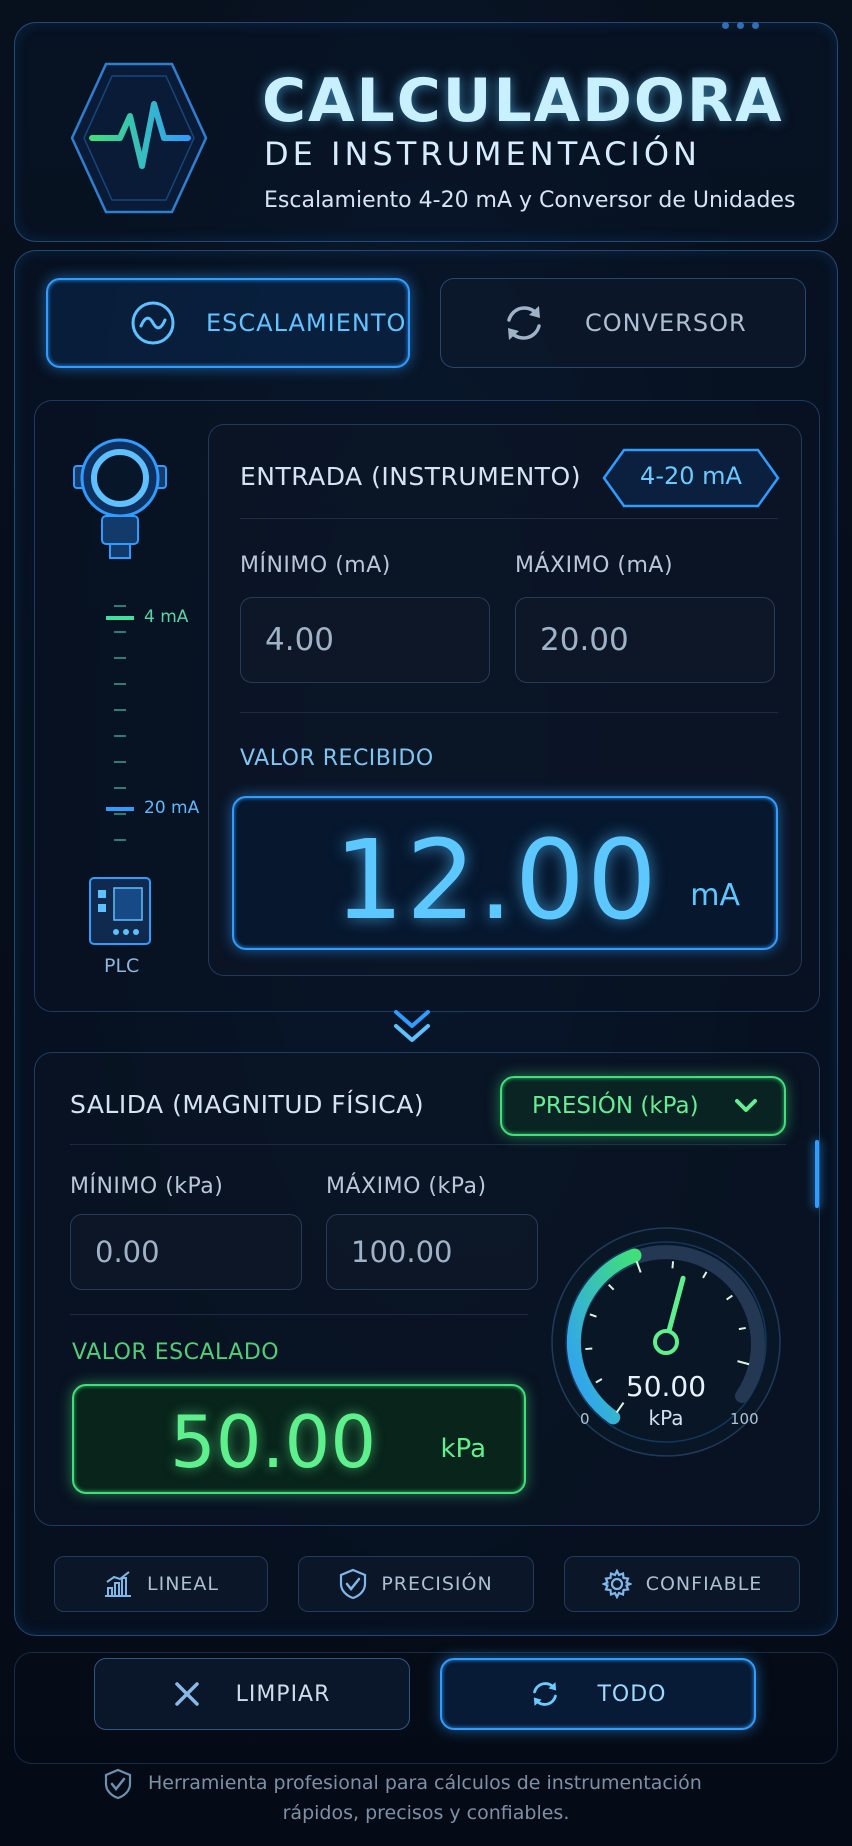  What do you see at coordinates (176, 1352) in the screenshot?
I see `scaled-label: VALOR ESCALADO` at bounding box center [176, 1352].